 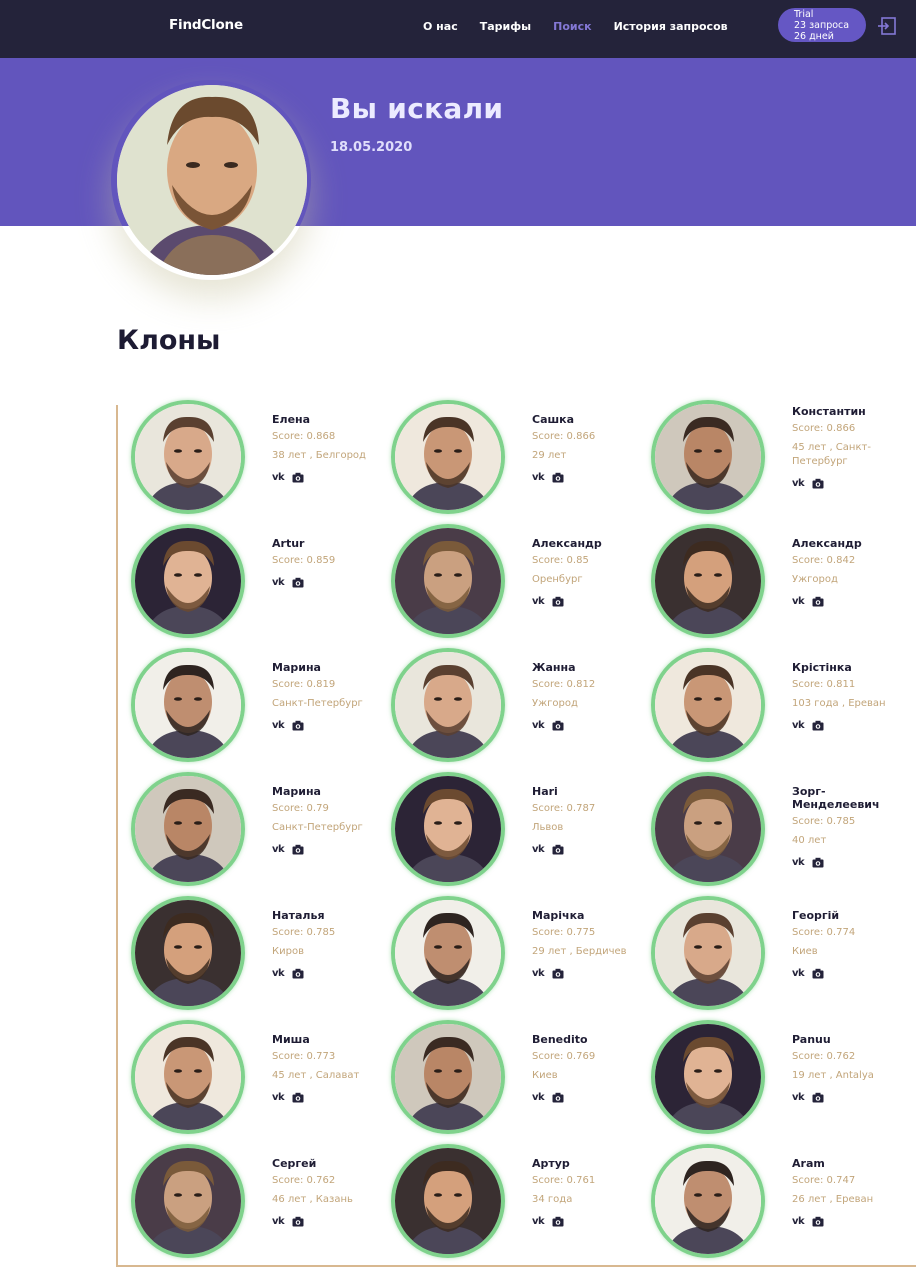 What do you see at coordinates (587, 419) in the screenshot?
I see `clone-name: Сашка` at bounding box center [587, 419].